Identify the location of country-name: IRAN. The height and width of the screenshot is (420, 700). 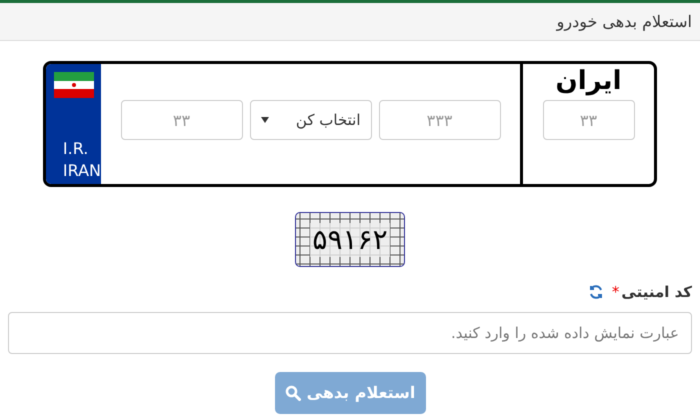
(81, 171).